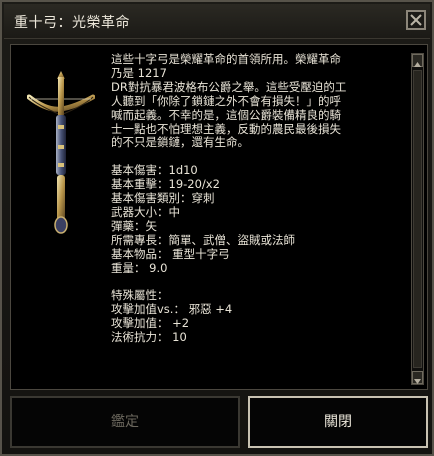 Image resolution: width=434 pixels, height=456 pixels. Describe the element at coordinates (226, 128) in the screenshot. I see `description-line: 士一點也不怕理想主義，反動的農民最後損失` at that location.